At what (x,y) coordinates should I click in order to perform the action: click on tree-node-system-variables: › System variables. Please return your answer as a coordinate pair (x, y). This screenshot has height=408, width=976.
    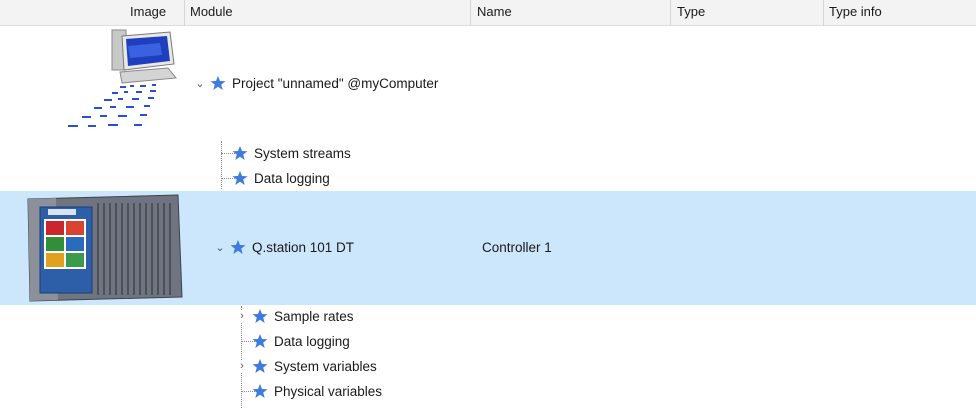
    Looking at the image, I should click on (306, 366).